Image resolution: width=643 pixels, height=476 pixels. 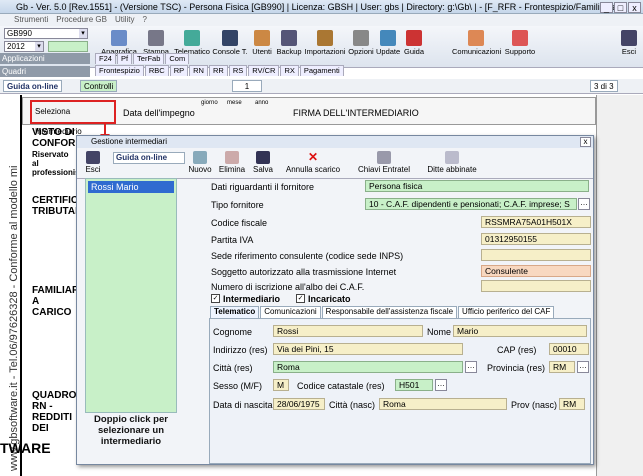 What do you see at coordinates (131, 187) in the screenshot?
I see `list-item: Rossi Mario` at bounding box center [131, 187].